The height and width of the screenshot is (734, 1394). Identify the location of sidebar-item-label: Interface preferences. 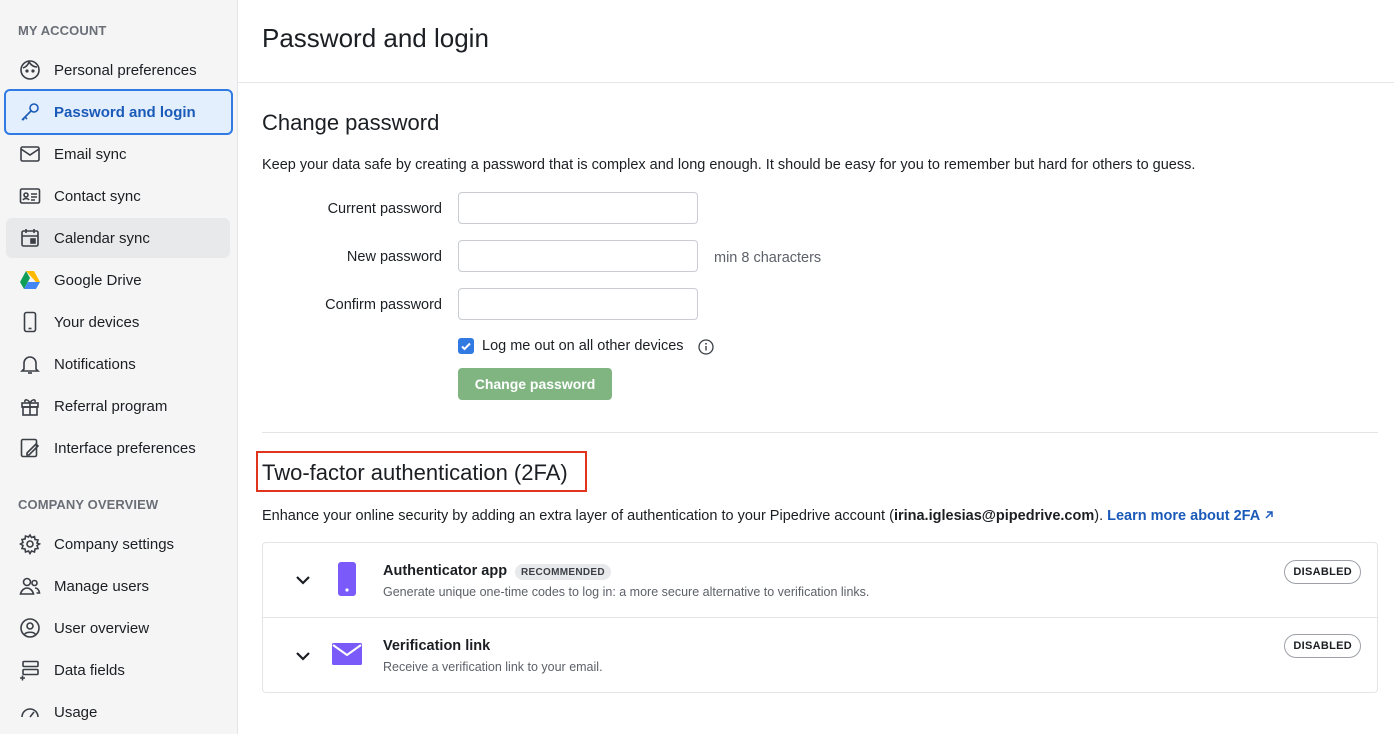
(125, 448).